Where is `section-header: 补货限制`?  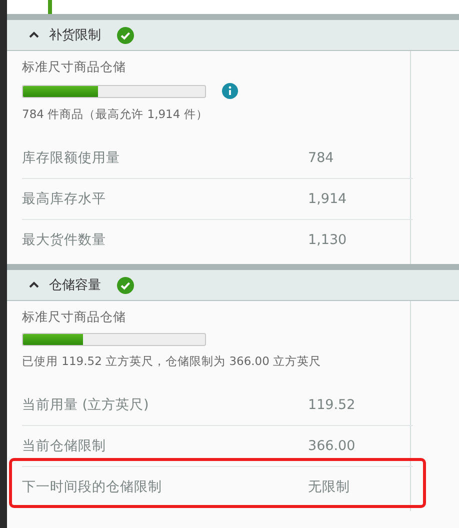 section-header: 补货限制 is located at coordinates (233, 35).